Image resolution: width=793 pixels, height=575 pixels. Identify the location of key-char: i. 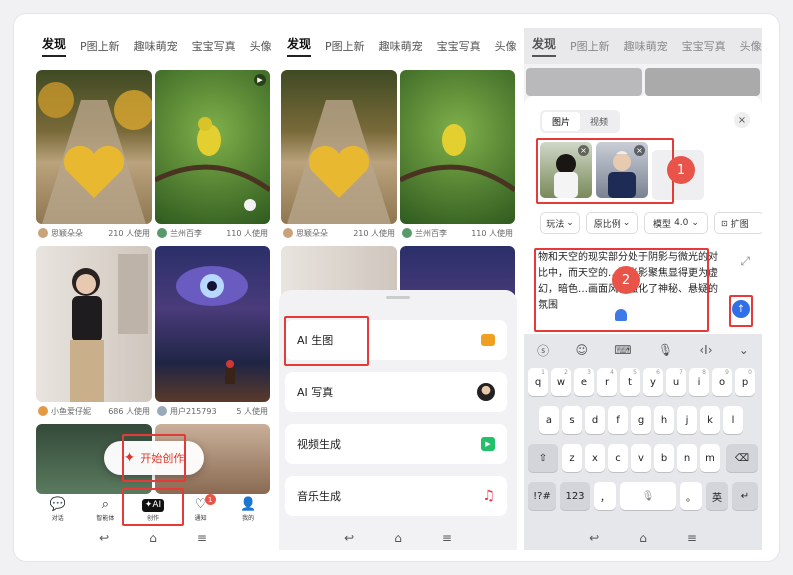
(699, 382).